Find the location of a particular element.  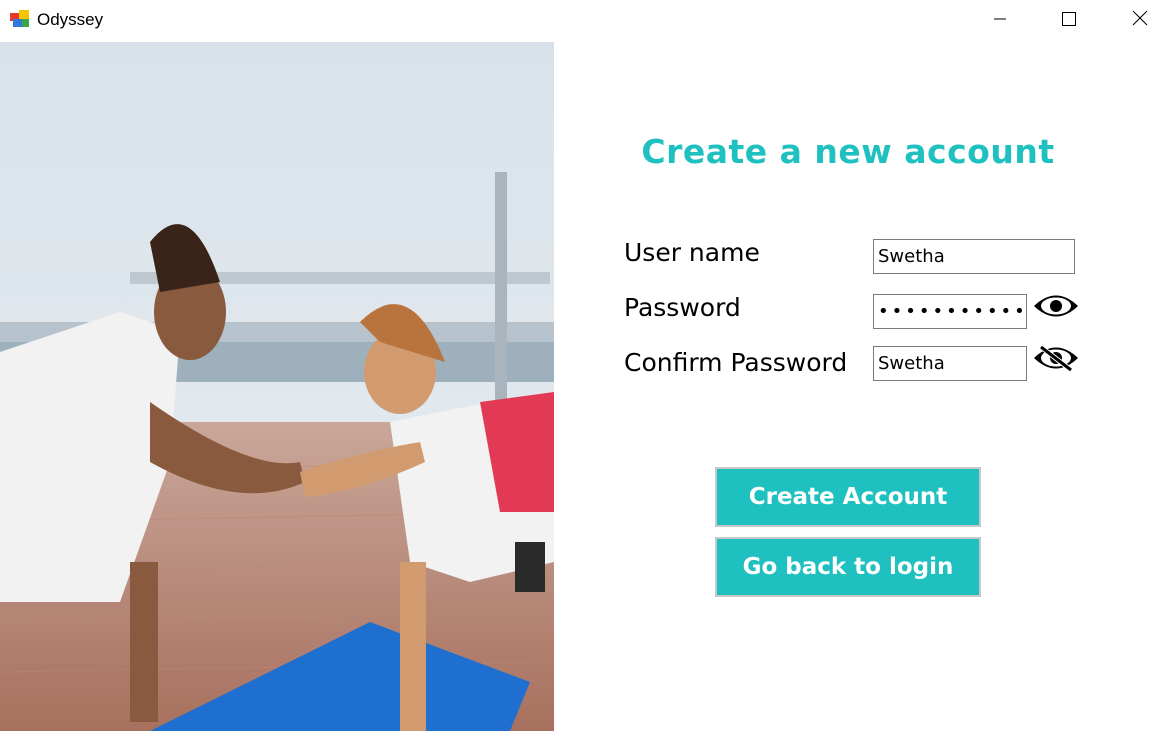

maximize-icon is located at coordinates (1069, 20).